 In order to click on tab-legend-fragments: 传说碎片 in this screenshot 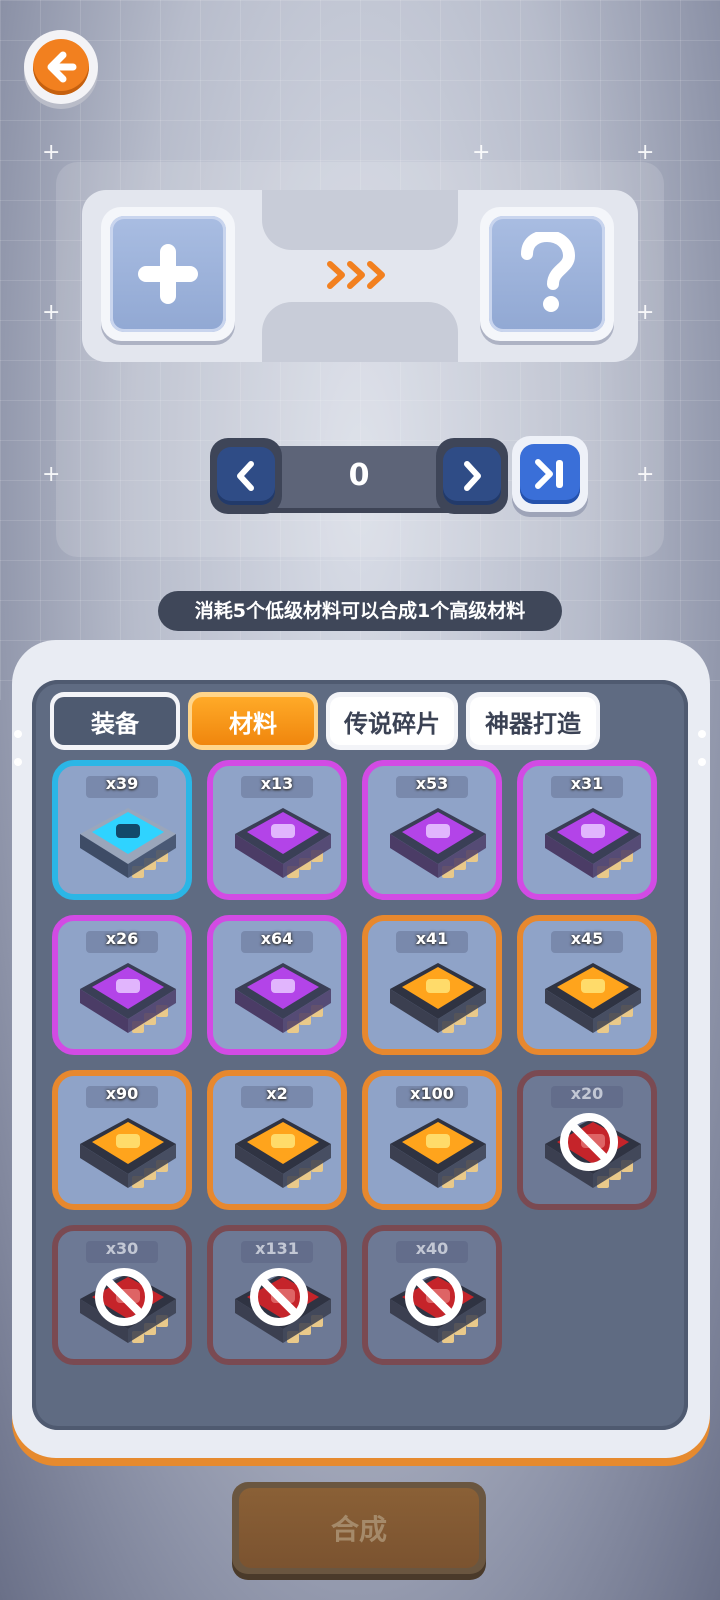, I will do `click(392, 721)`.